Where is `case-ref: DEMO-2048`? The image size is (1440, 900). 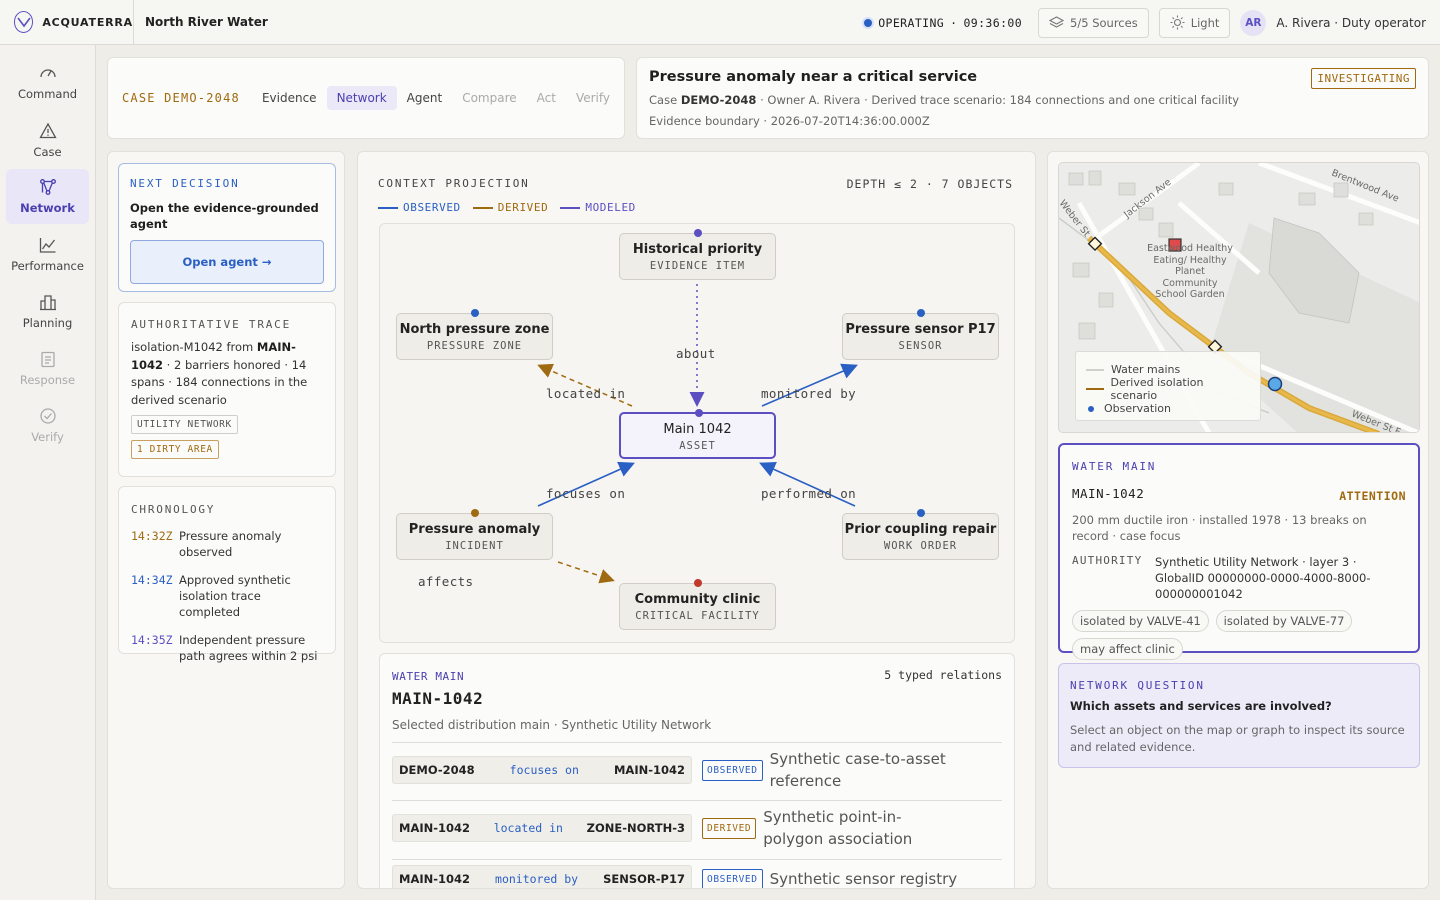 case-ref: DEMO-2048 is located at coordinates (718, 100).